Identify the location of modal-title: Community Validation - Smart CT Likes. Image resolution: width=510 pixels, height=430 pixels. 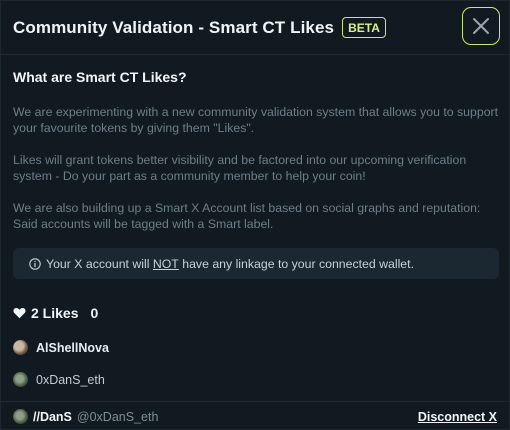
(174, 27).